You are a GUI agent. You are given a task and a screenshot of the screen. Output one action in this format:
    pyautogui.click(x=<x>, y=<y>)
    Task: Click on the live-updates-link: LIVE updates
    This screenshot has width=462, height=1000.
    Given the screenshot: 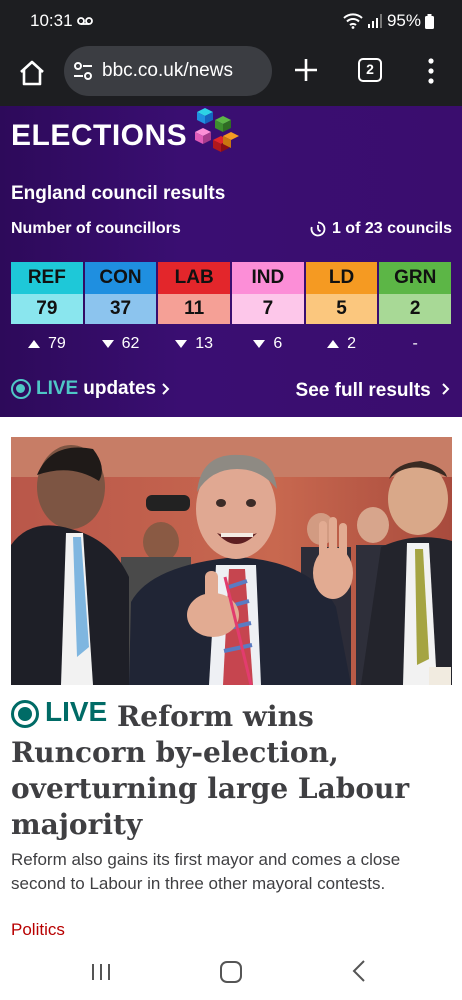 What is the action you would take?
    pyautogui.click(x=91, y=389)
    